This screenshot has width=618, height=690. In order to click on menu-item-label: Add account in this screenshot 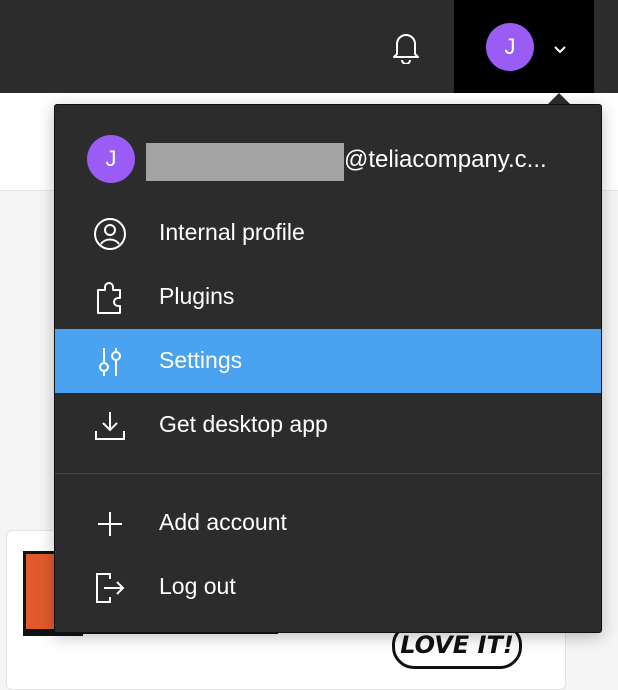, I will do `click(223, 522)`.